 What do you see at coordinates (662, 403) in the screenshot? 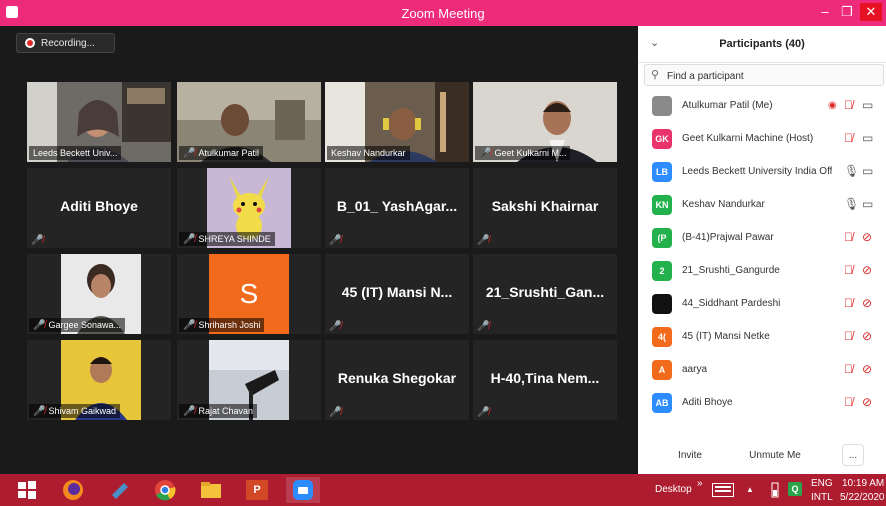
I see `avatar: AB` at bounding box center [662, 403].